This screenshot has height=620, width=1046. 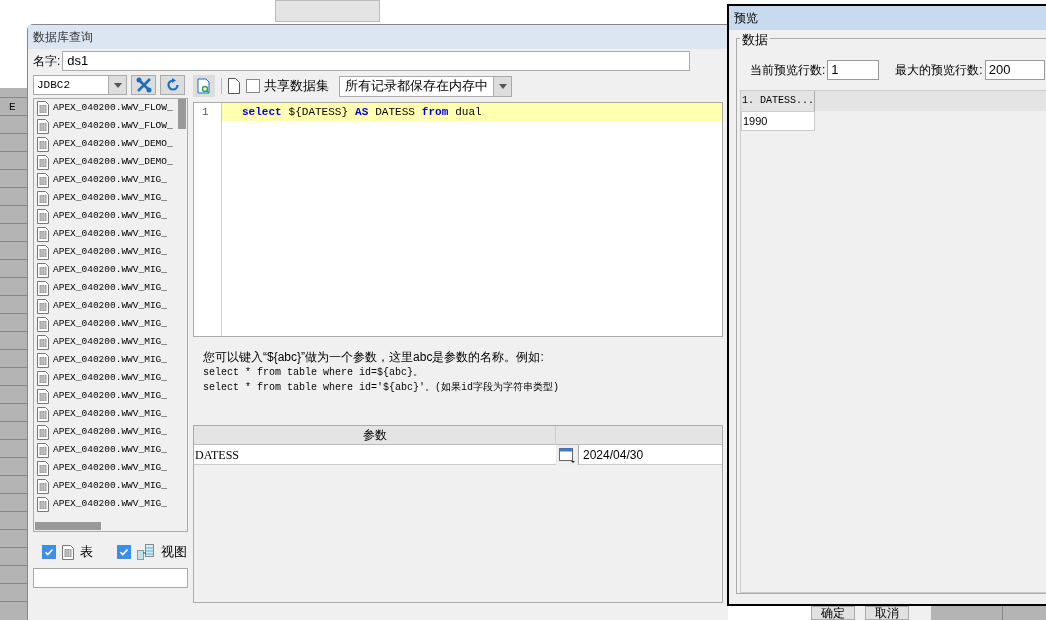 I want to click on document-search-icon, so click(x=204, y=86).